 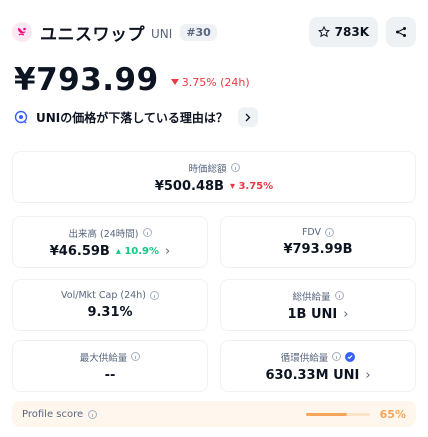 I want to click on vol-mkt-cap-label: Vol/Mkt Cap (24h), so click(x=103, y=295).